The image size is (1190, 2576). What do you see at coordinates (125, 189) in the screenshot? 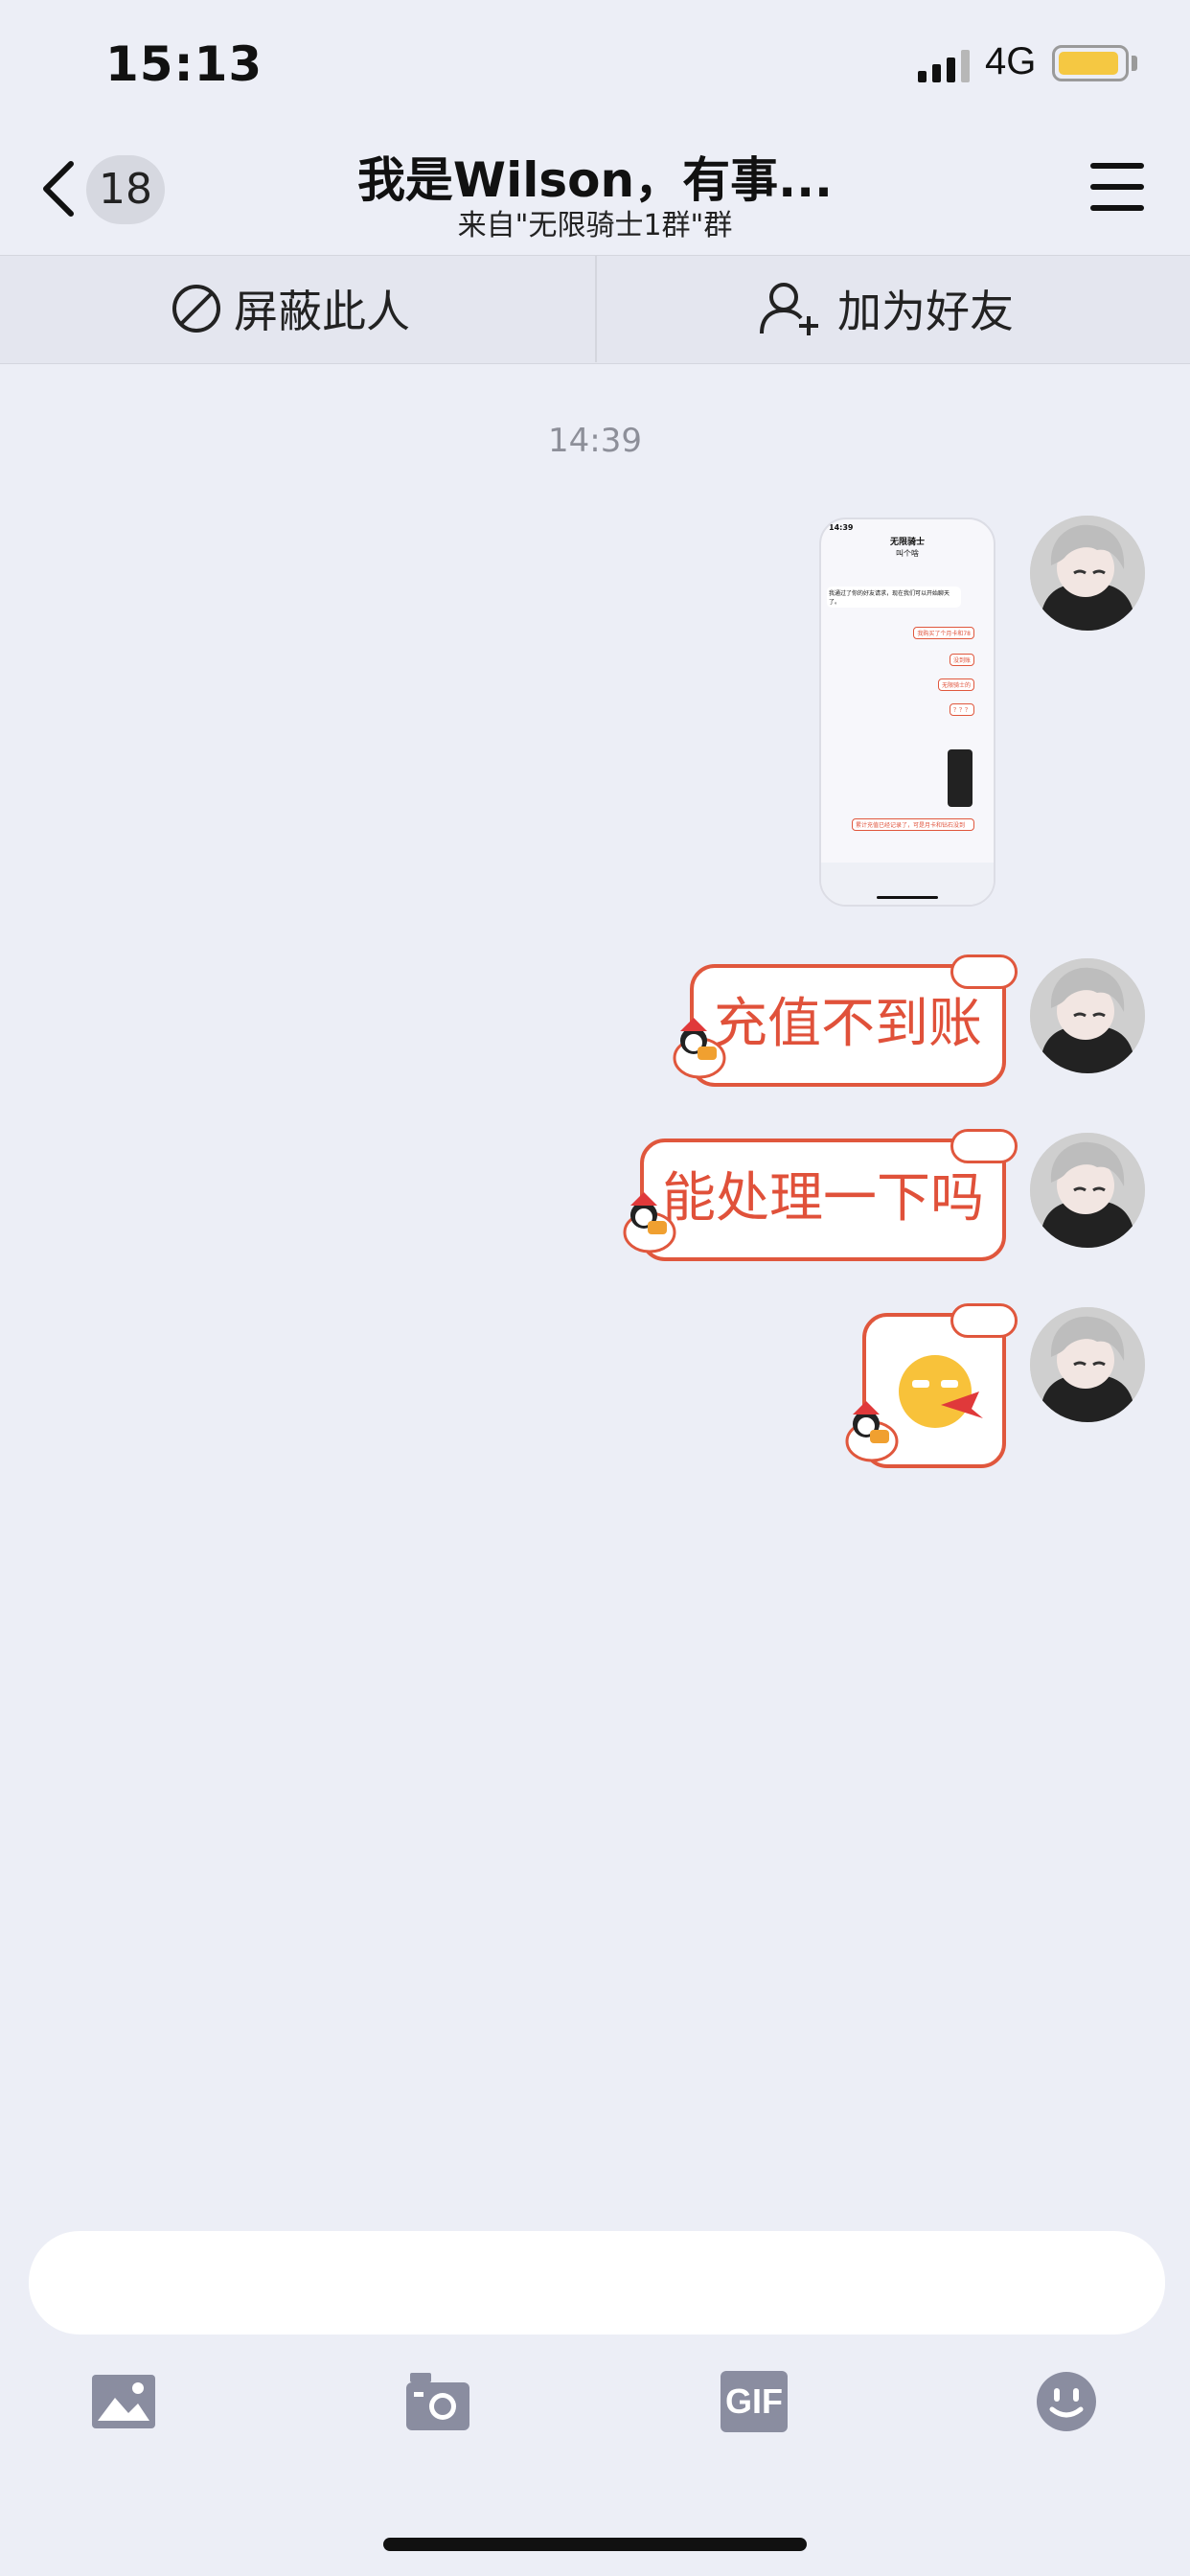
I see `unread-count-badge: 18` at bounding box center [125, 189].